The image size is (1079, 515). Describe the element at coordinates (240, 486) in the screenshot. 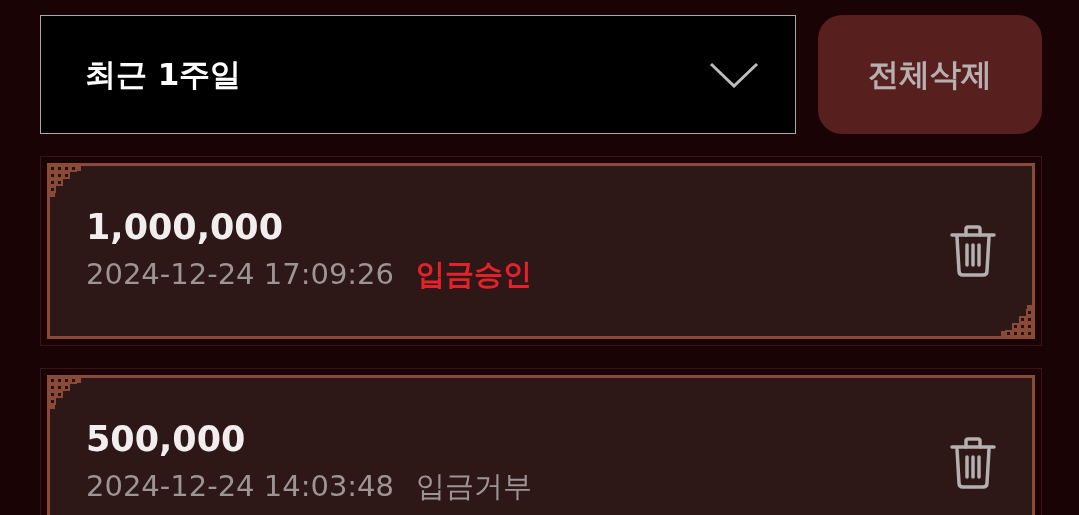

I see `datetime-text: 2024-12-24 14:03:48` at that location.